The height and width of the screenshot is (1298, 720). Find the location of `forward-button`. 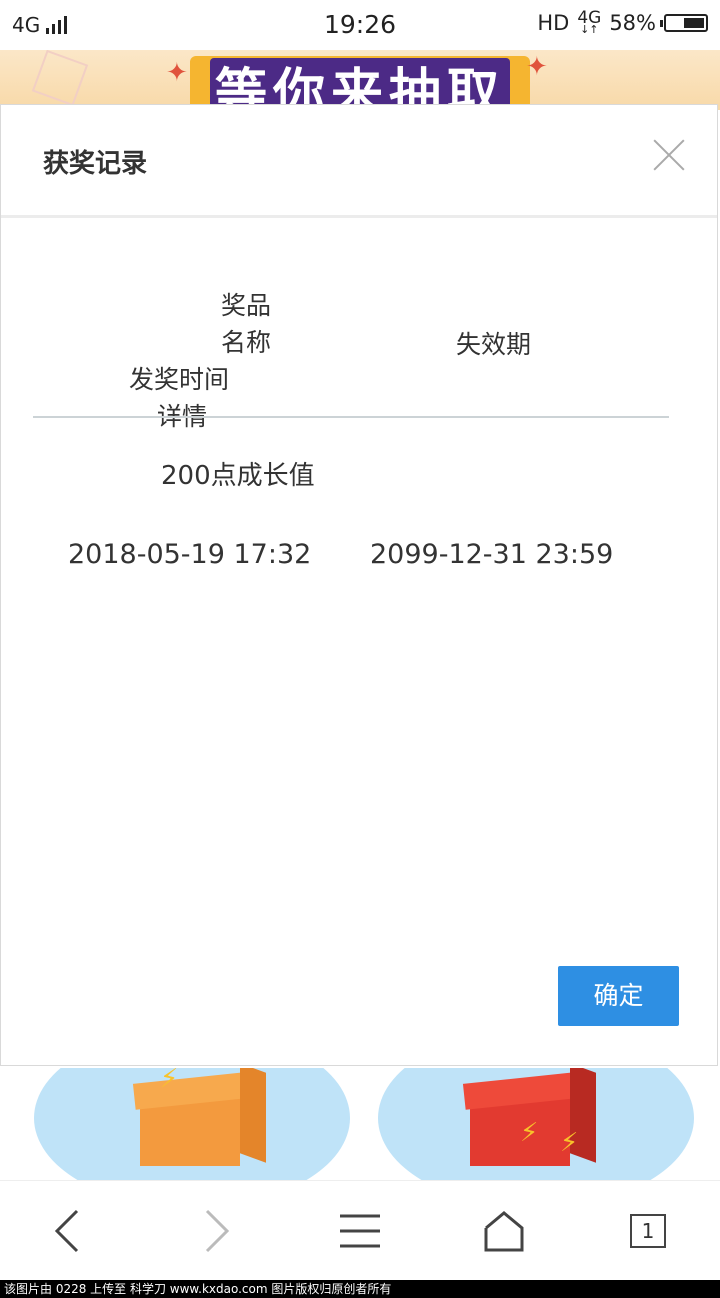

forward-button is located at coordinates (216, 1231).